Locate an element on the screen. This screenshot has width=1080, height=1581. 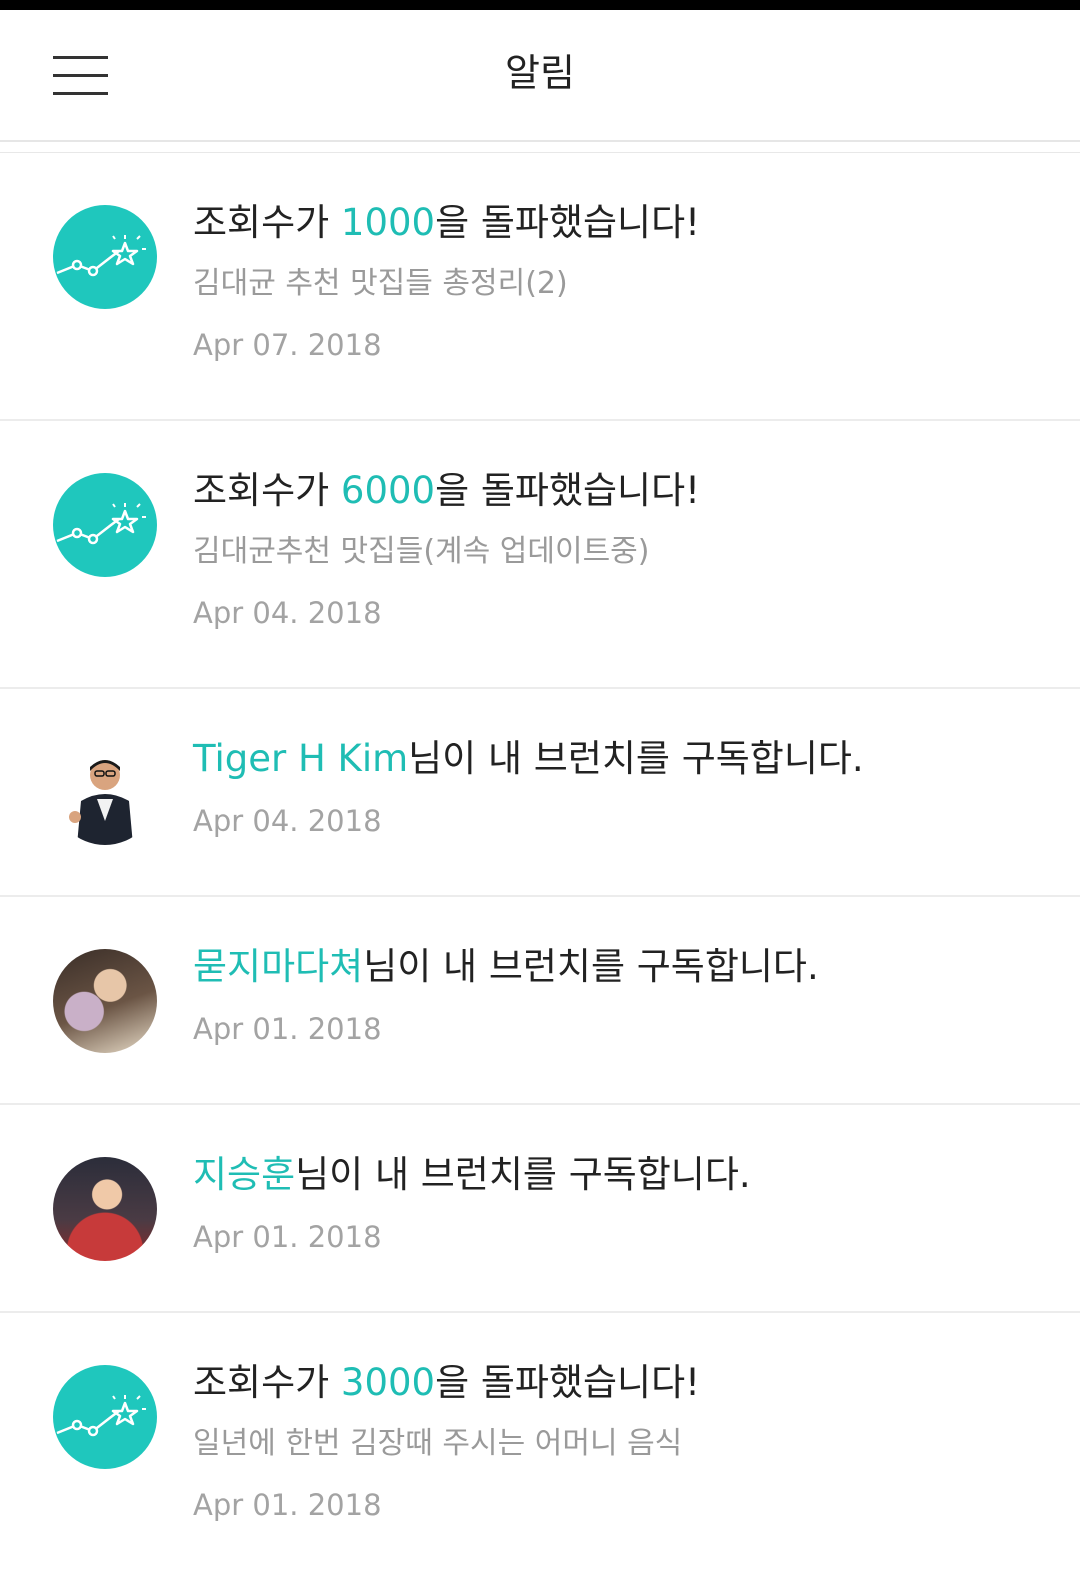
notification-message: 조회수가 6000을 돌파했습니다! is located at coordinates (621, 491).